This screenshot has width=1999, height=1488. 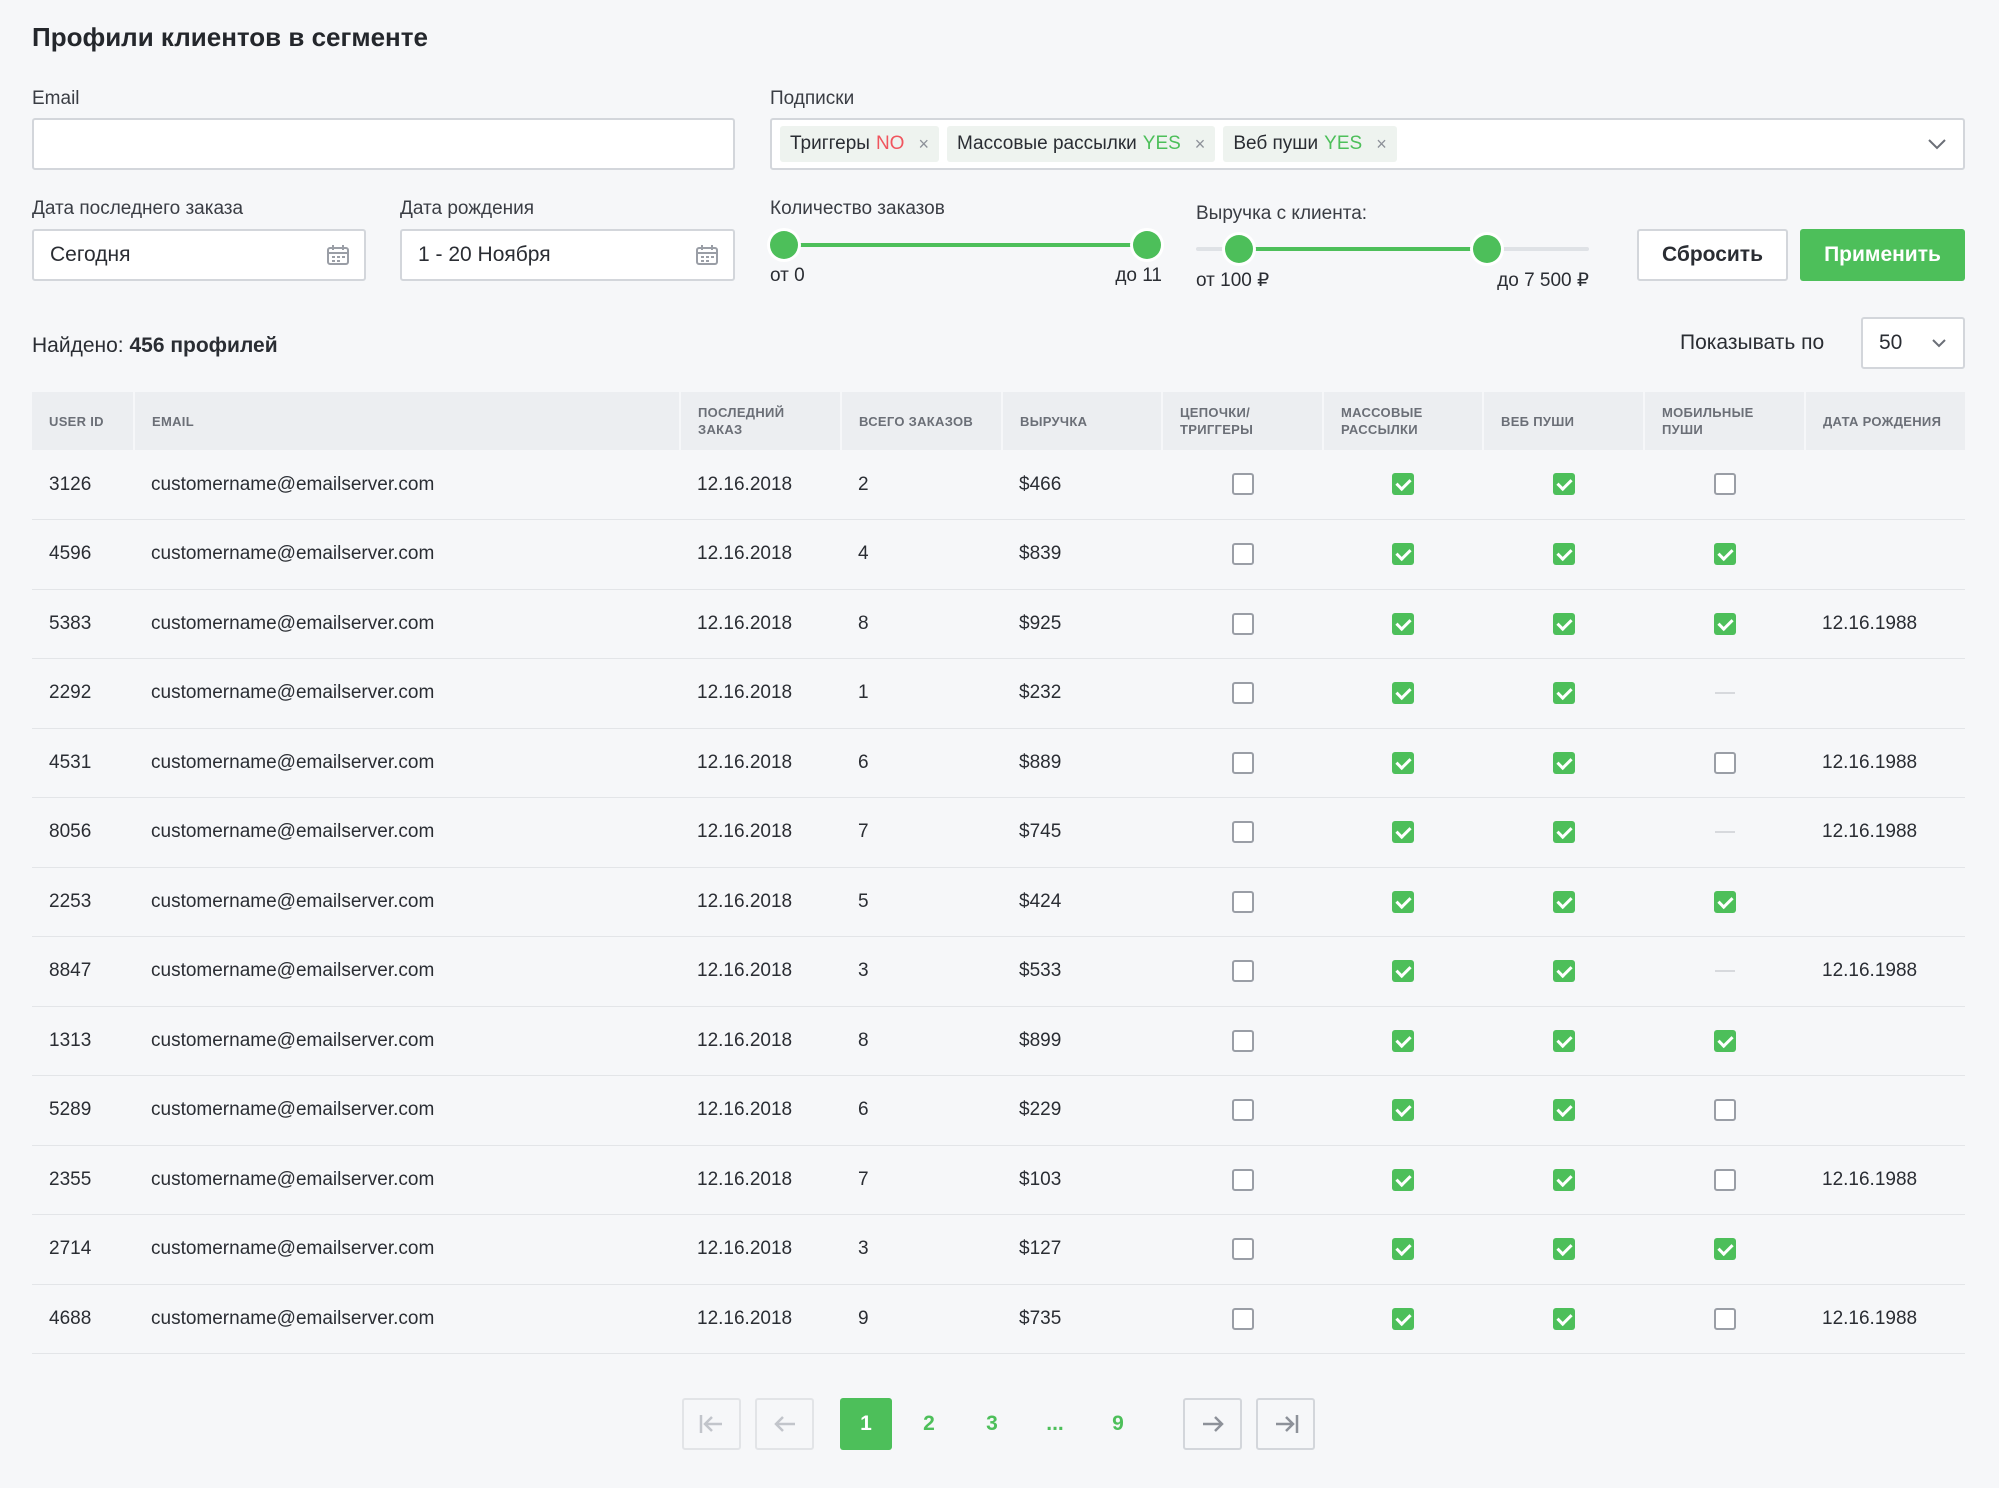 I want to click on user-id-link: 3126, so click(x=83, y=485).